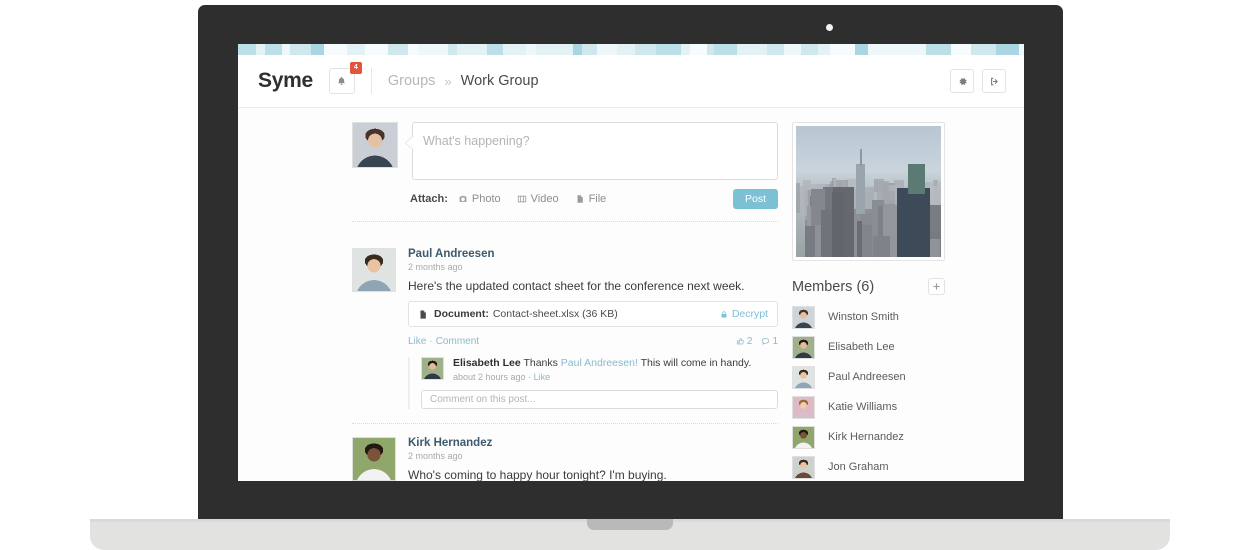  What do you see at coordinates (597, 199) in the screenshot?
I see `attach-file-label: File` at bounding box center [597, 199].